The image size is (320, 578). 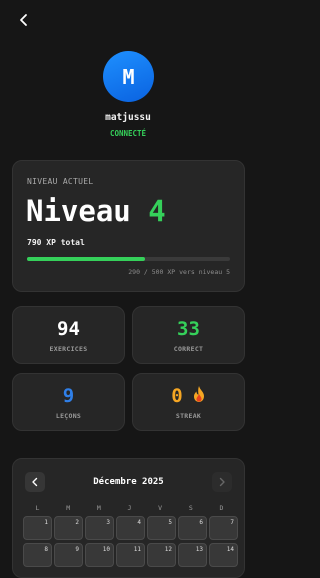 I want to click on calendar-day: 11, so click(x=130, y=555).